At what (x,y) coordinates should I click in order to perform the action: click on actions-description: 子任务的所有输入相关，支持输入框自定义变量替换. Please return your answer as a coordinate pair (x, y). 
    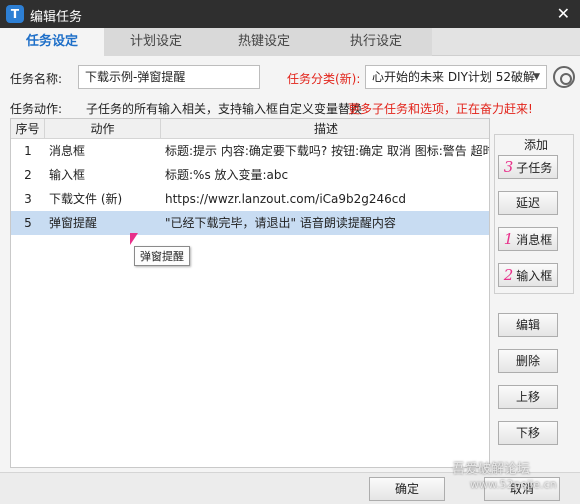
    Looking at the image, I should click on (224, 109).